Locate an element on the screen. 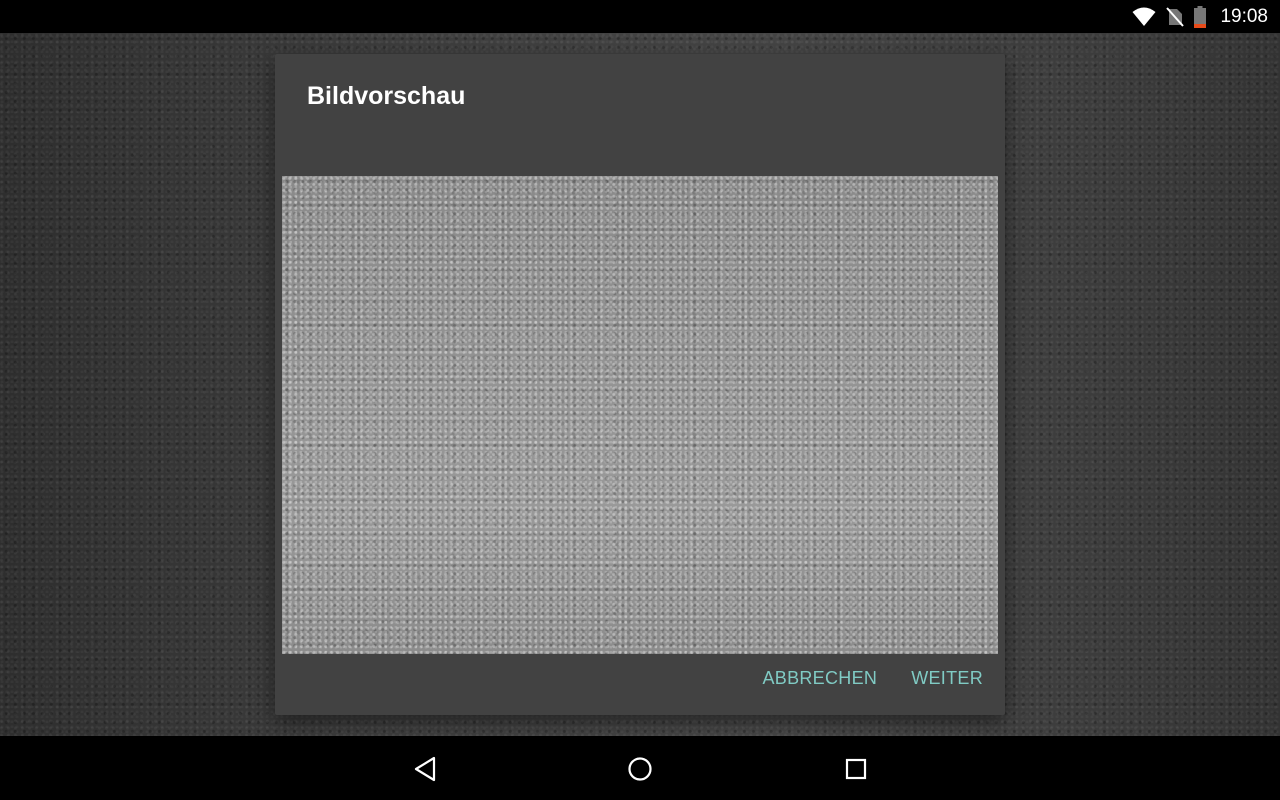 This screenshot has height=800, width=1280. recents-icon is located at coordinates (856, 769).